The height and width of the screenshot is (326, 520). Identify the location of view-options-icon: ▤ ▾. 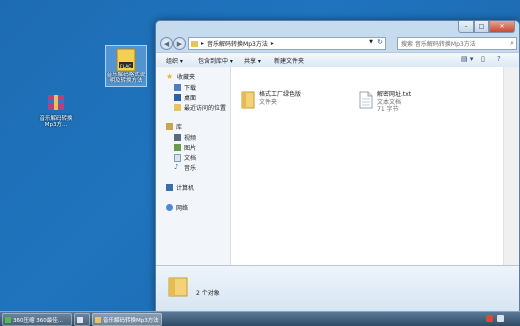
(467, 59).